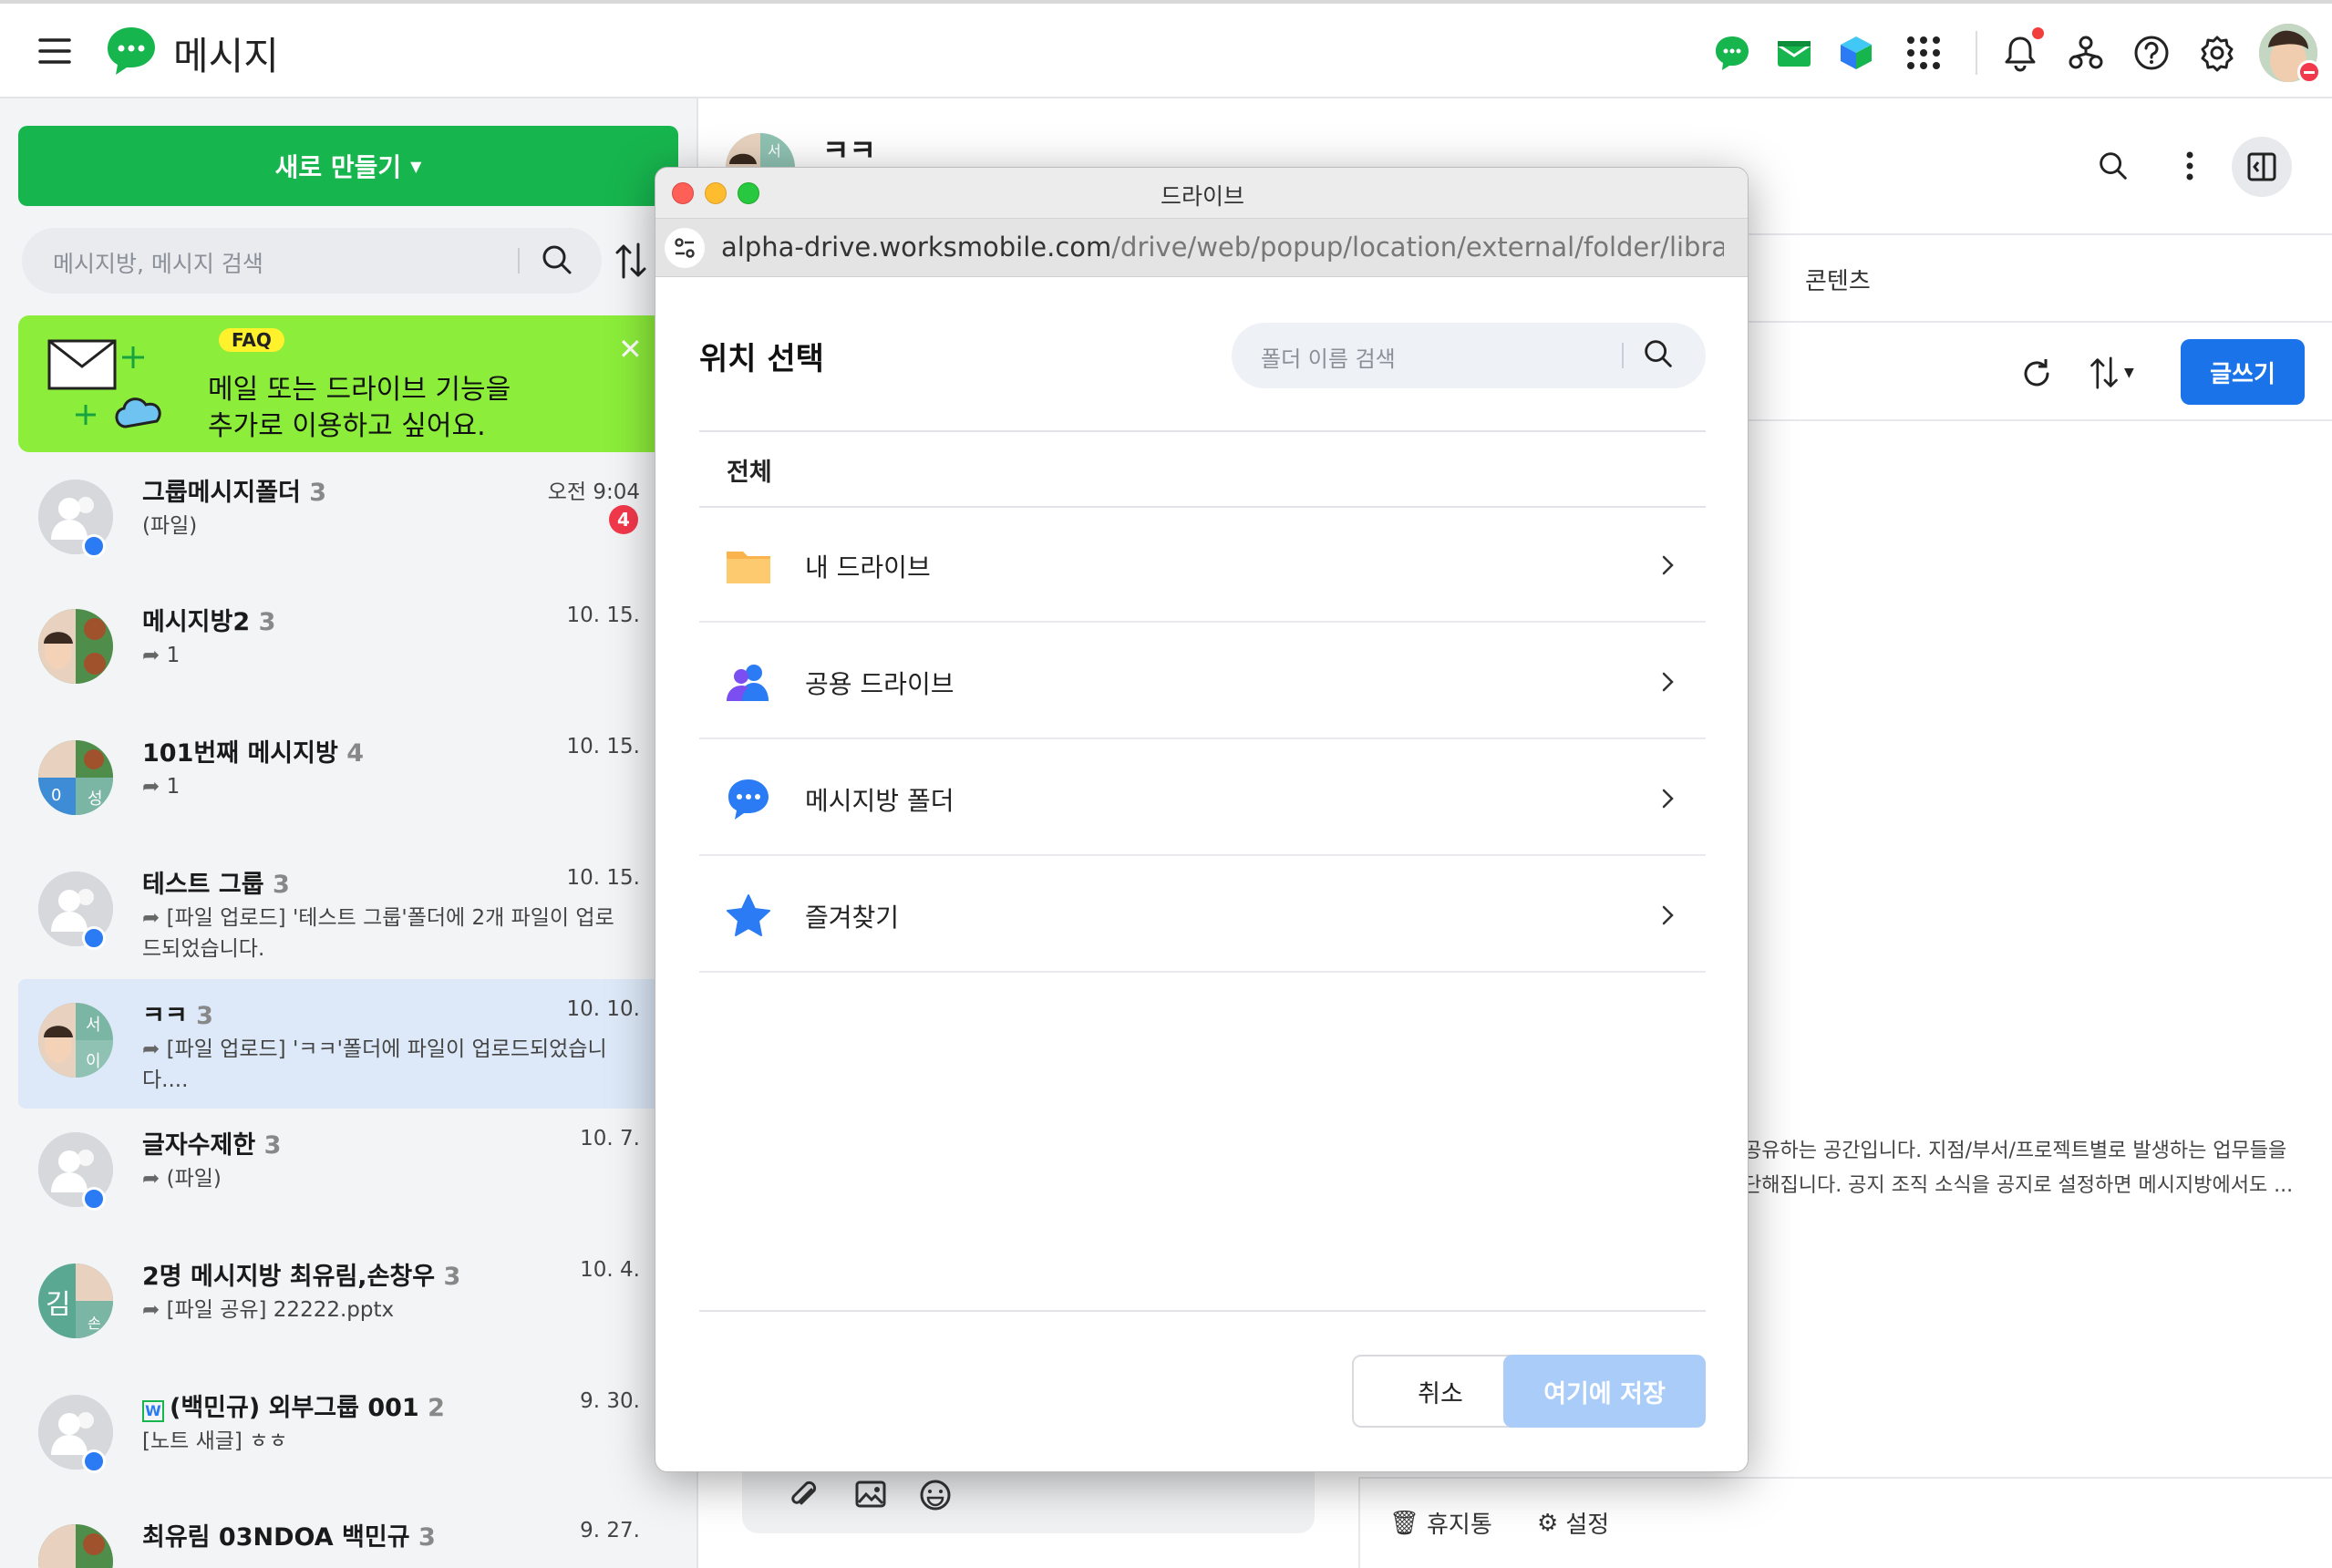  Describe the element at coordinates (2111, 373) in the screenshot. I see `sort-dropdown-icon: ▼` at that location.